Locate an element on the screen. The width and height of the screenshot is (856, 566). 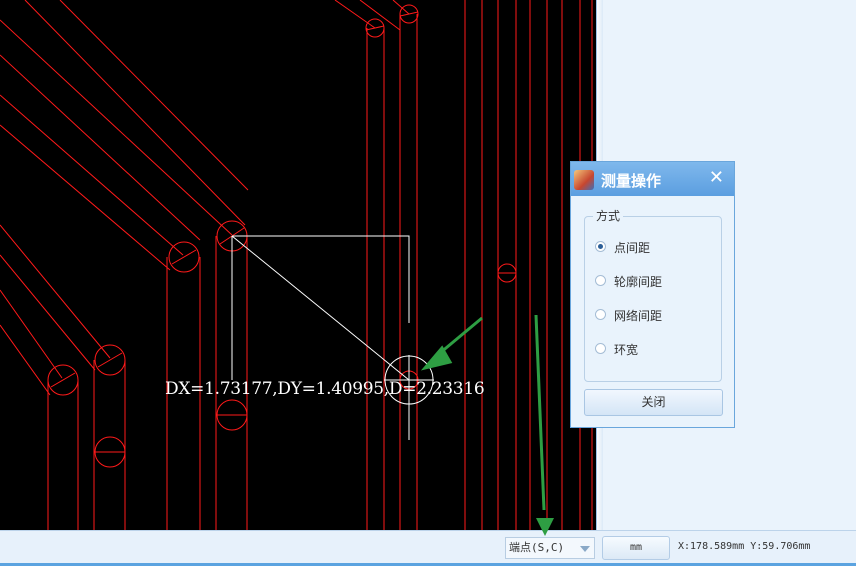
option-label: 网络间距 is located at coordinates (638, 316).